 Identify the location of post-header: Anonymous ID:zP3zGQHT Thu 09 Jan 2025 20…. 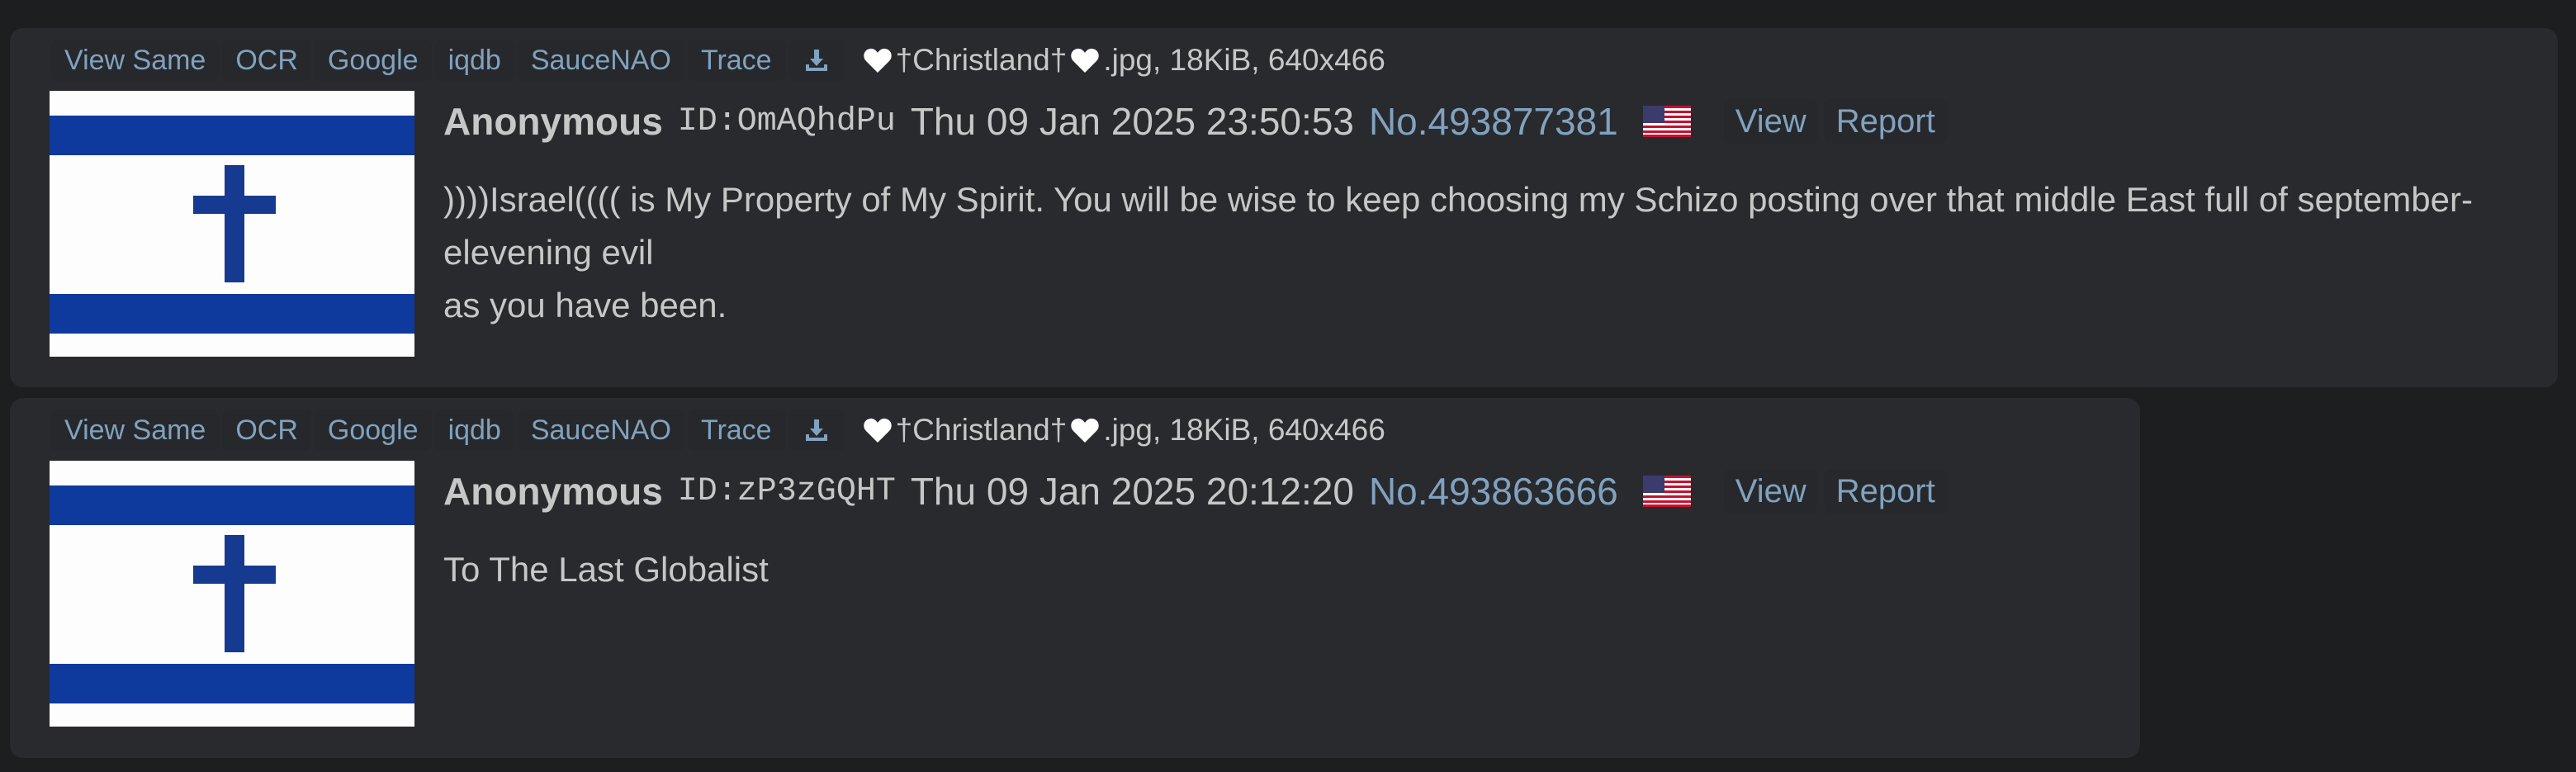
(1198, 491).